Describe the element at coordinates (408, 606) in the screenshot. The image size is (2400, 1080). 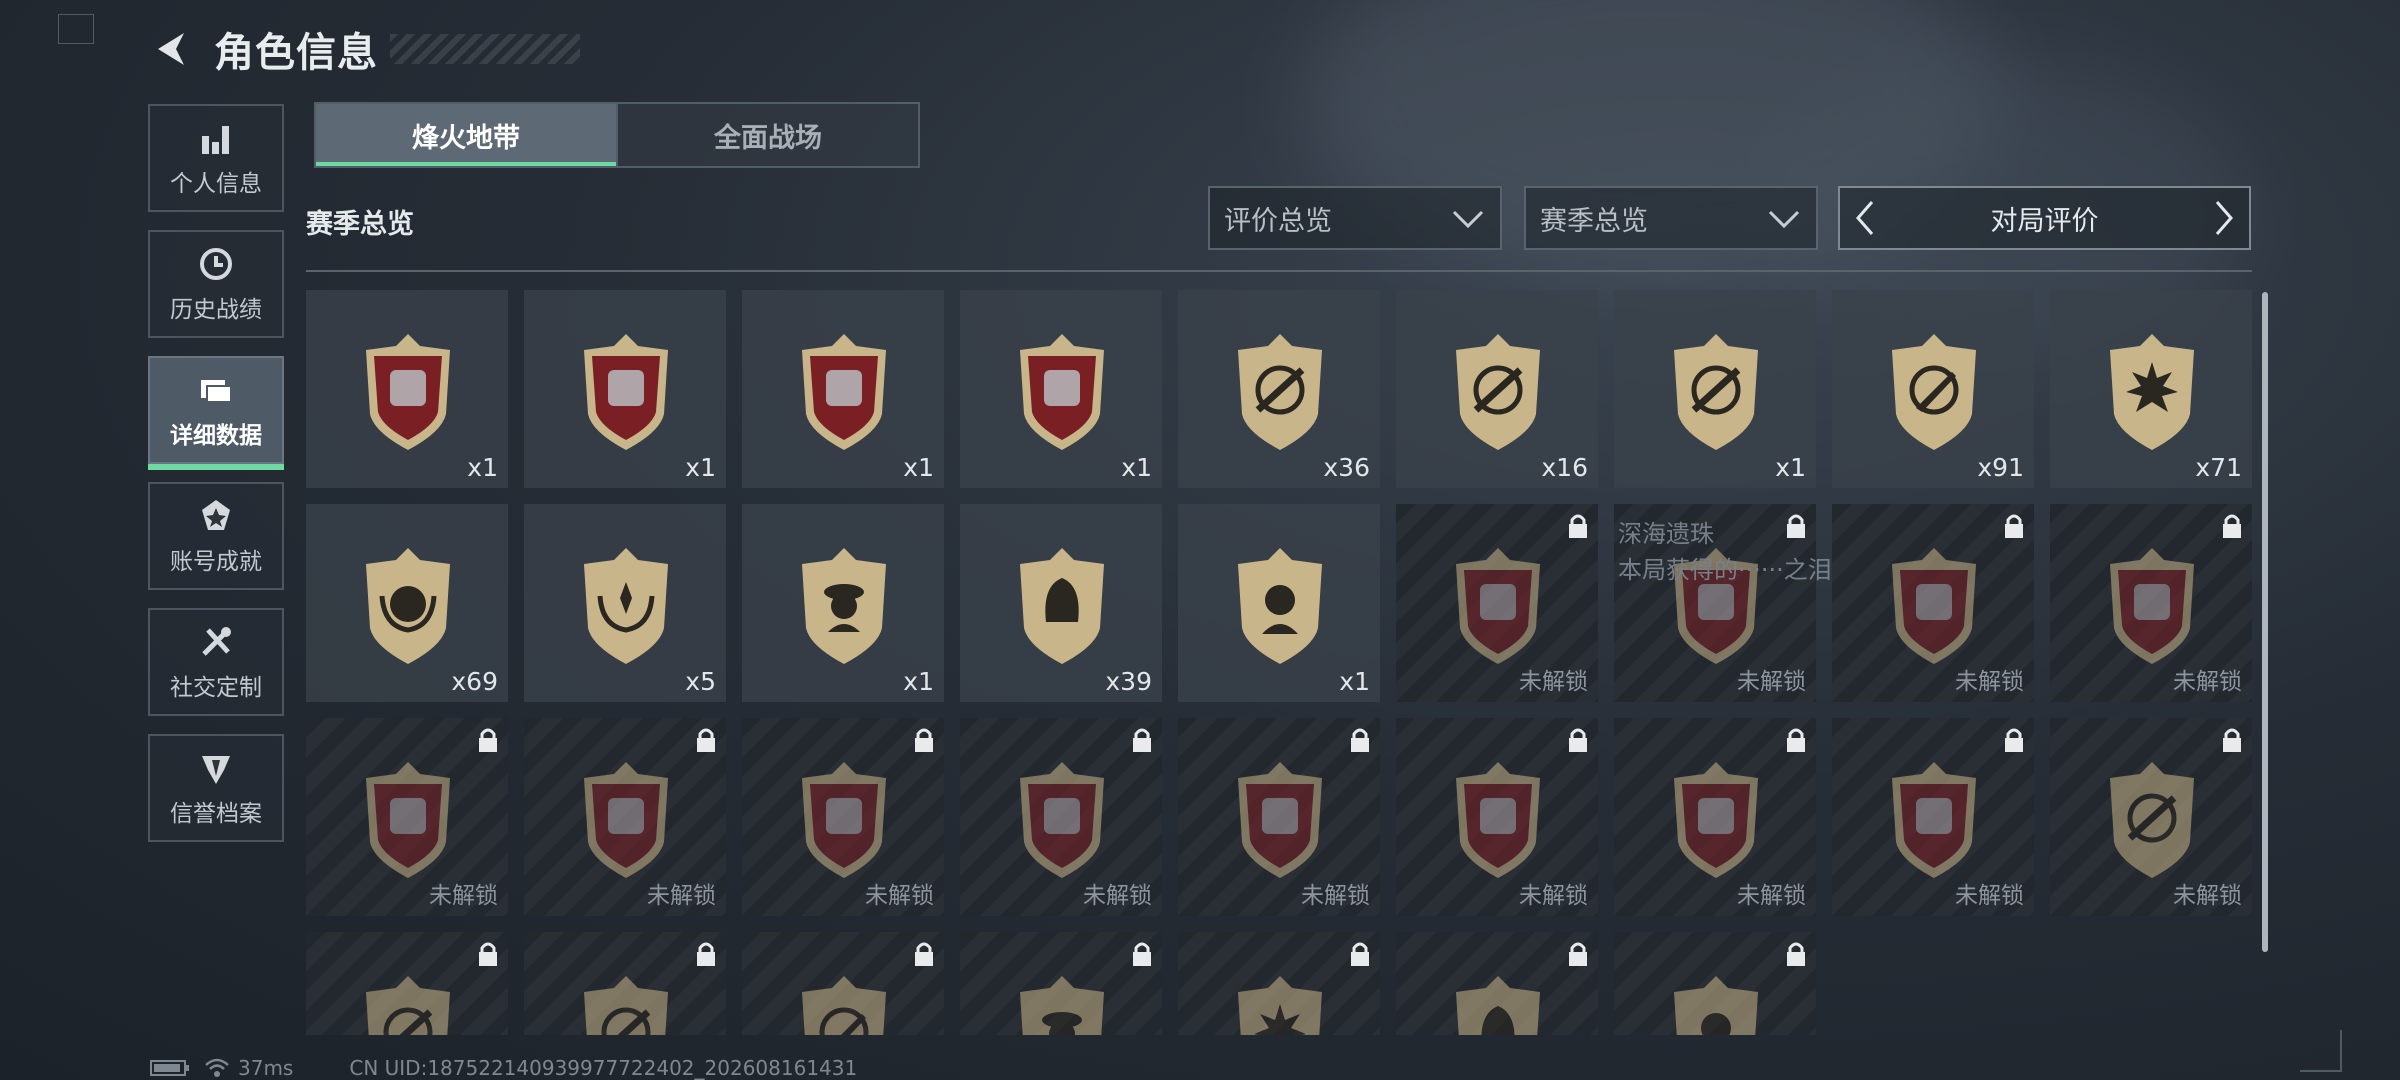
I see `wreath-emblem-icon` at that location.